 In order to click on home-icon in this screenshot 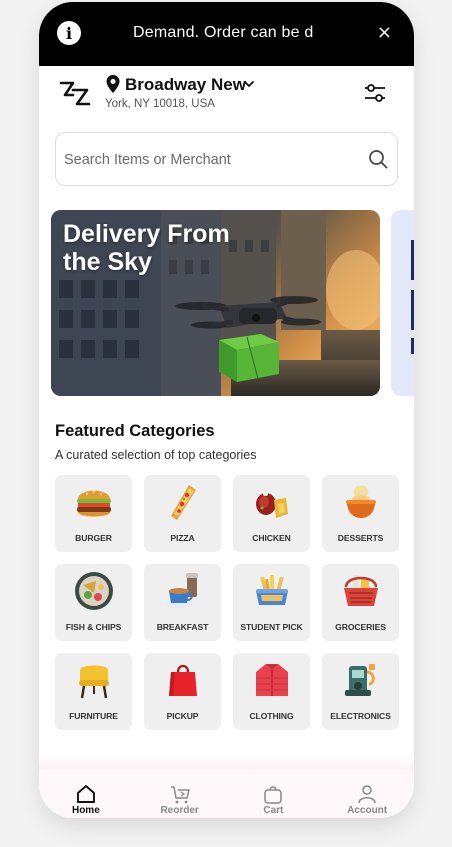, I will do `click(85, 794)`.